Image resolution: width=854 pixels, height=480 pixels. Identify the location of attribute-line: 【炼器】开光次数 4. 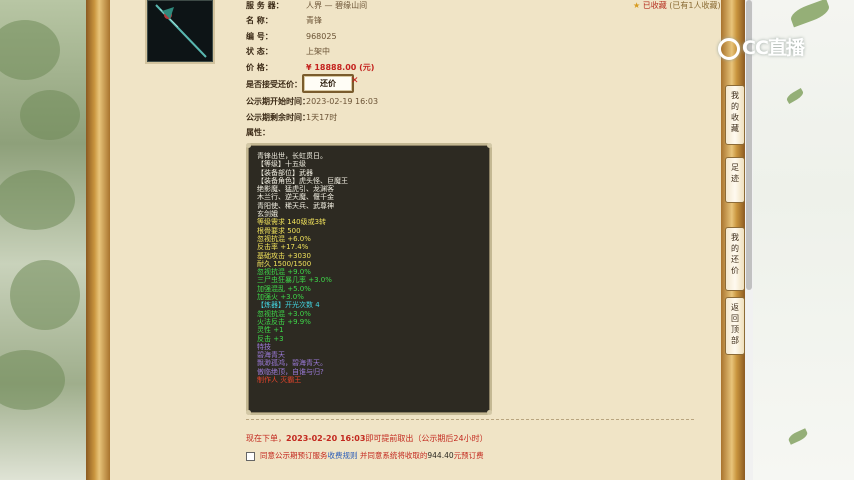
(288, 305).